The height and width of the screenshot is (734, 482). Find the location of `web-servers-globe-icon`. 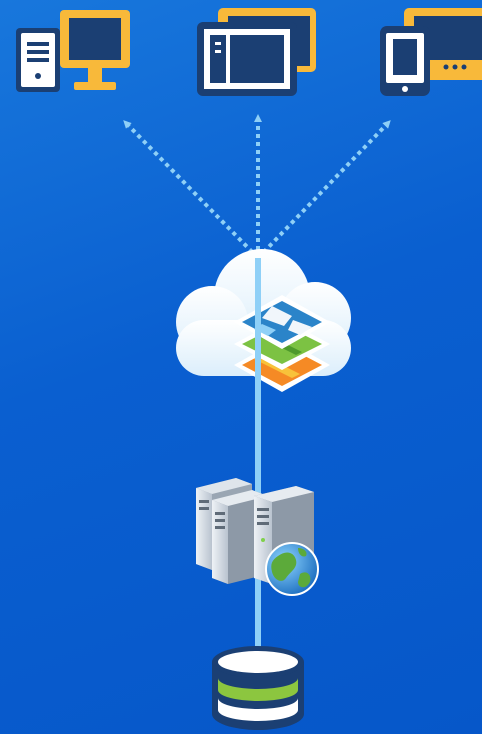

web-servers-globe-icon is located at coordinates (257, 537).